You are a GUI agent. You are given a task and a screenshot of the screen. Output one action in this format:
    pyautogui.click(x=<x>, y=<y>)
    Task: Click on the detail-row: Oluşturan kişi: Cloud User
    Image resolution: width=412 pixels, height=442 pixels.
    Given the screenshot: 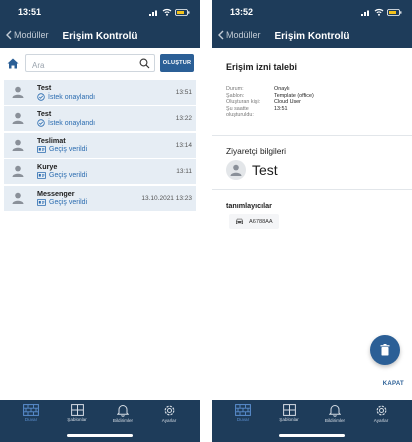 What is the action you would take?
    pyautogui.click(x=270, y=102)
    